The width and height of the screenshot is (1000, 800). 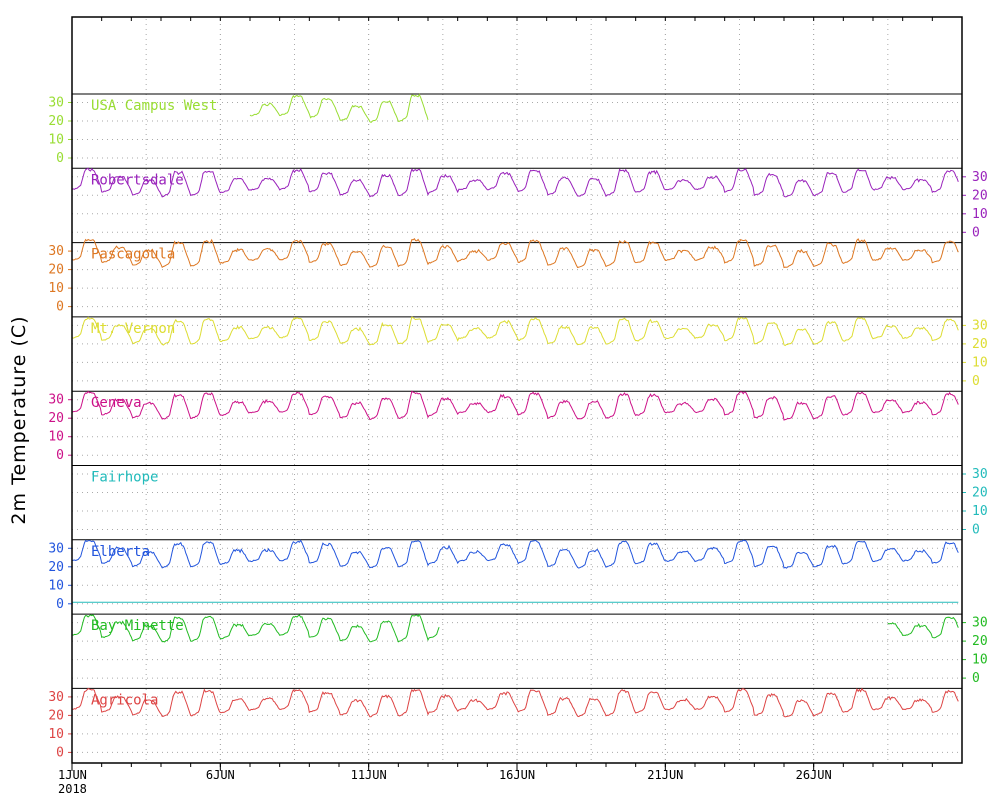 What do you see at coordinates (133, 255) in the screenshot?
I see `station-label: Pascagoula` at bounding box center [133, 255].